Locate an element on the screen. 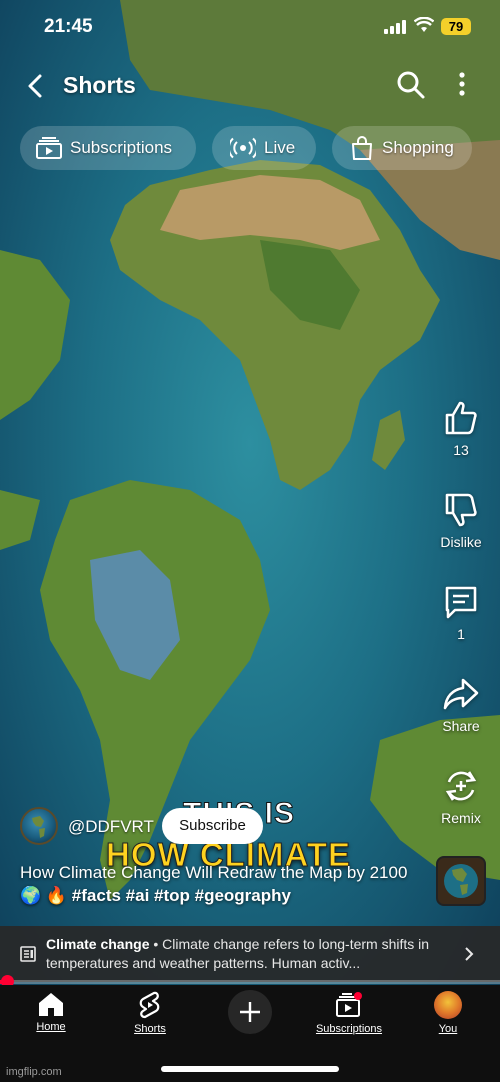 Image resolution: width=500 pixels, height=1082 pixels. live-icon is located at coordinates (243, 148).